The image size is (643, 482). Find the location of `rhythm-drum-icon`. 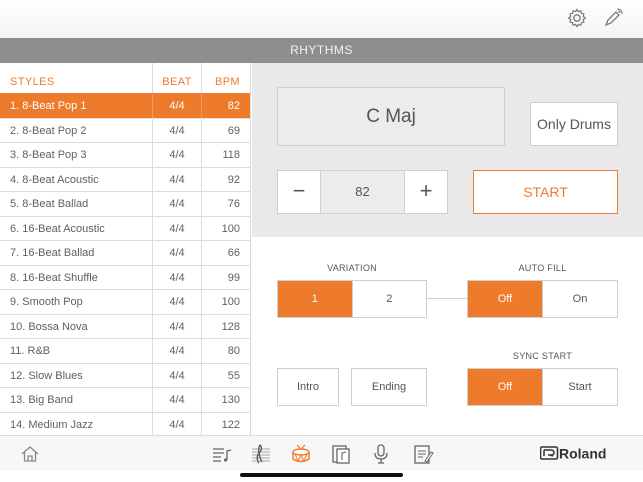

rhythm-drum-icon is located at coordinates (301, 454).